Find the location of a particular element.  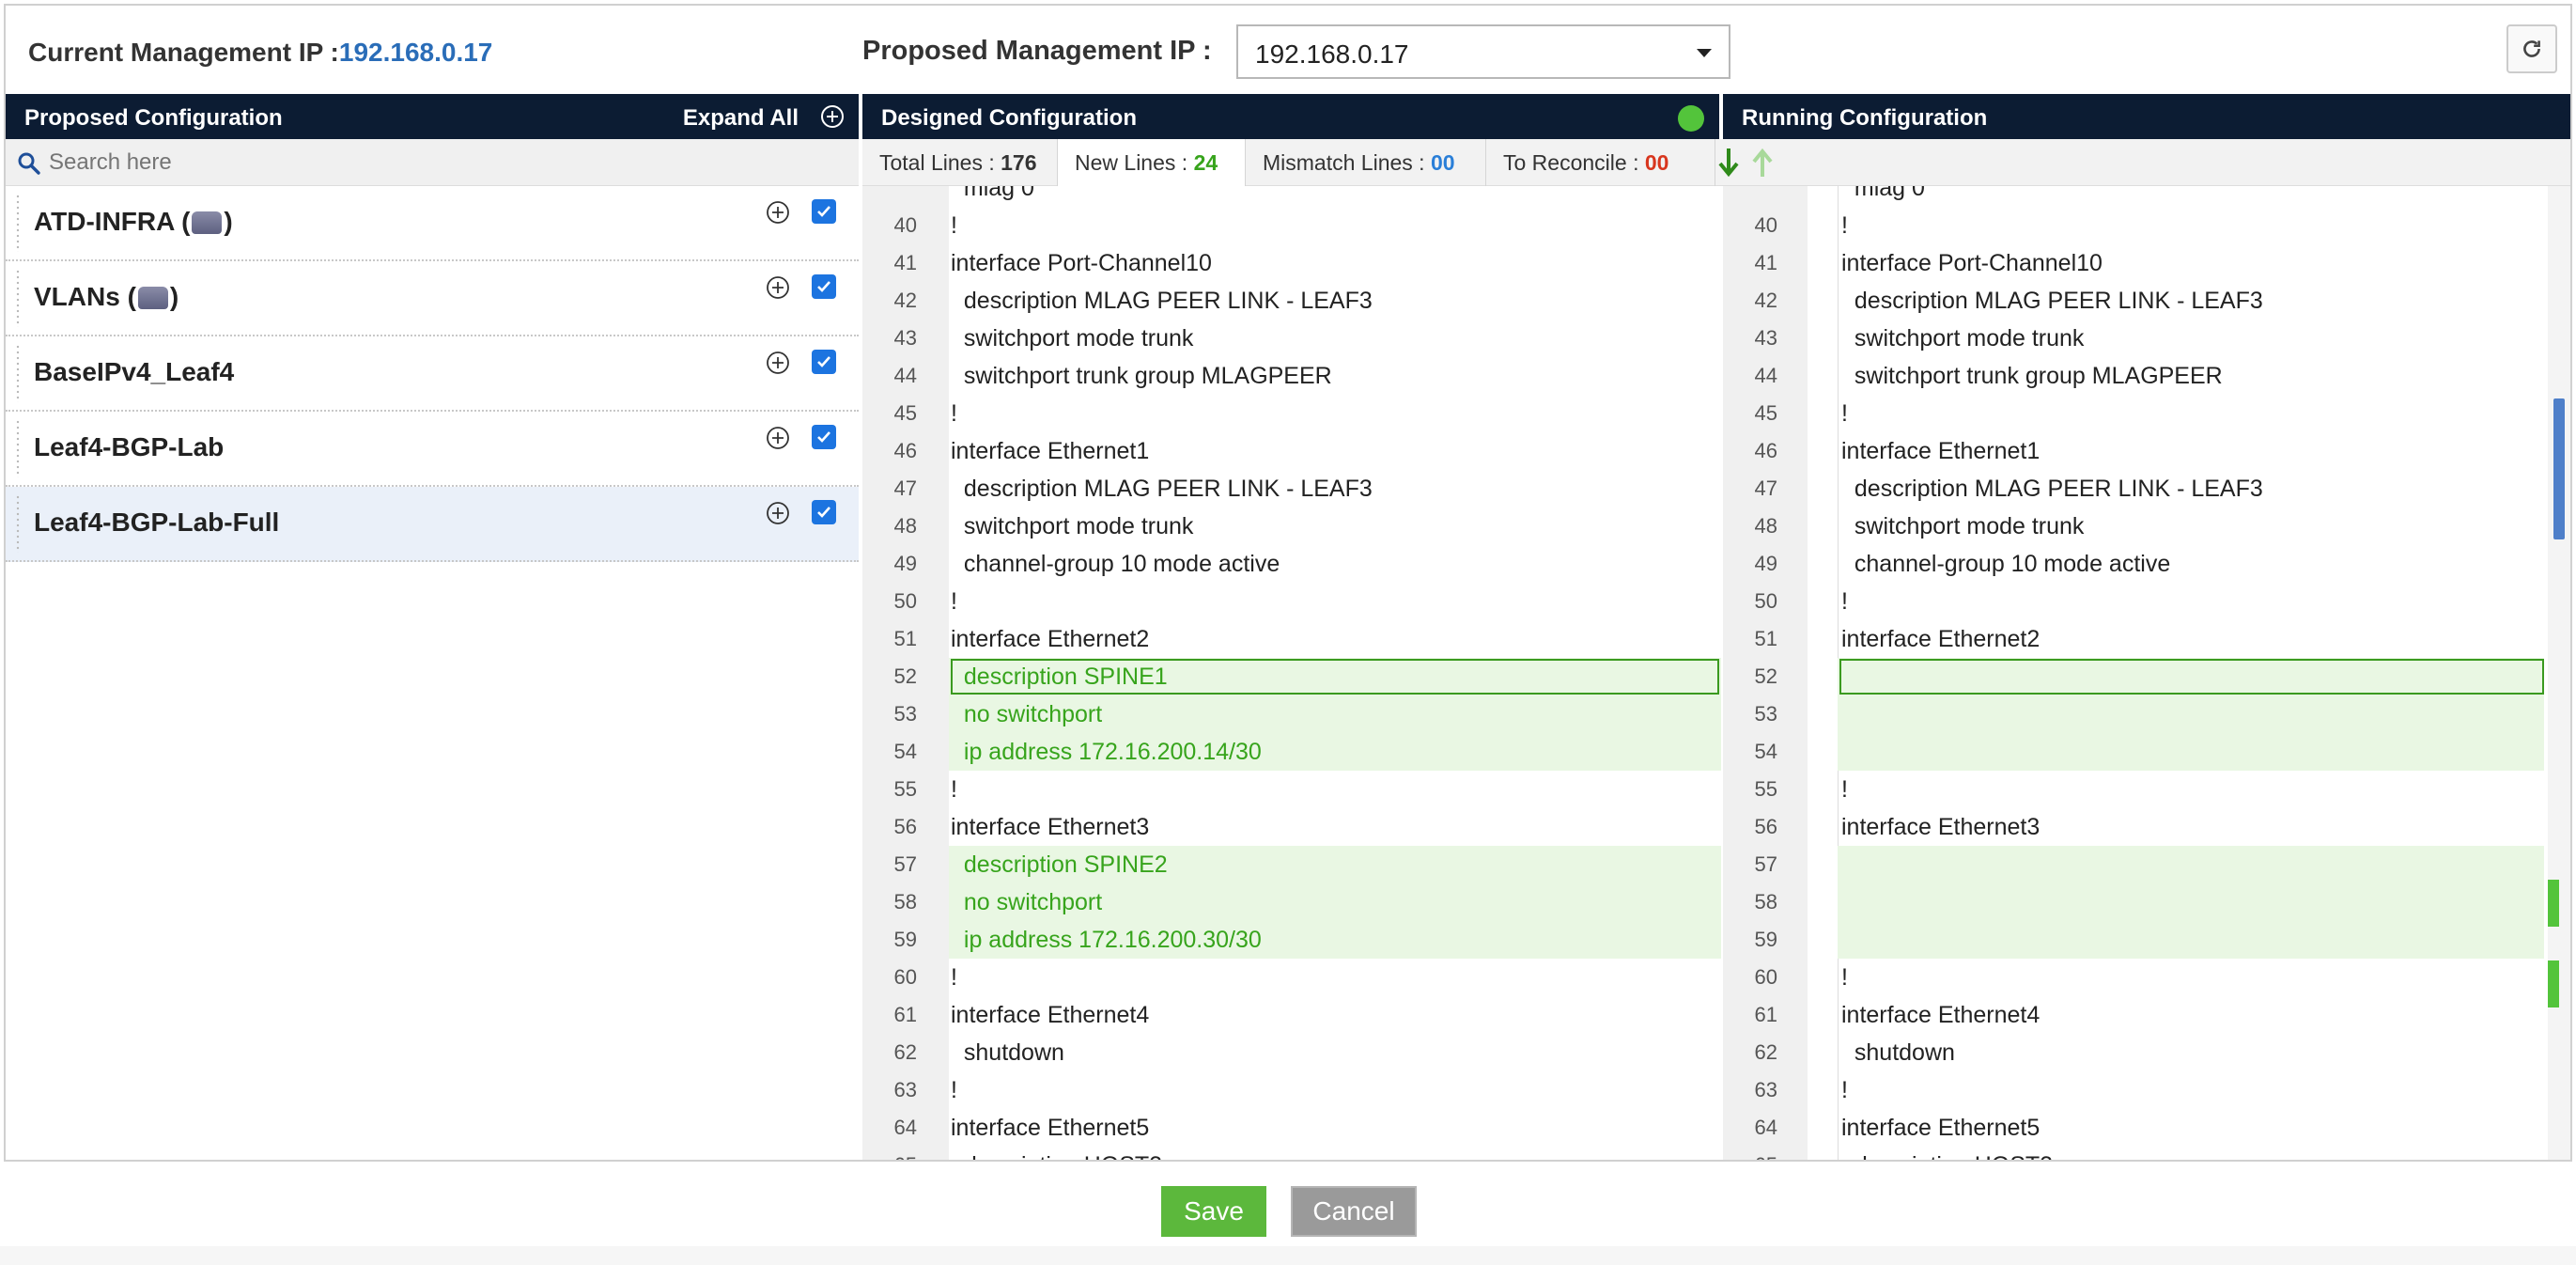

line-number: 48 is located at coordinates (1765, 526).